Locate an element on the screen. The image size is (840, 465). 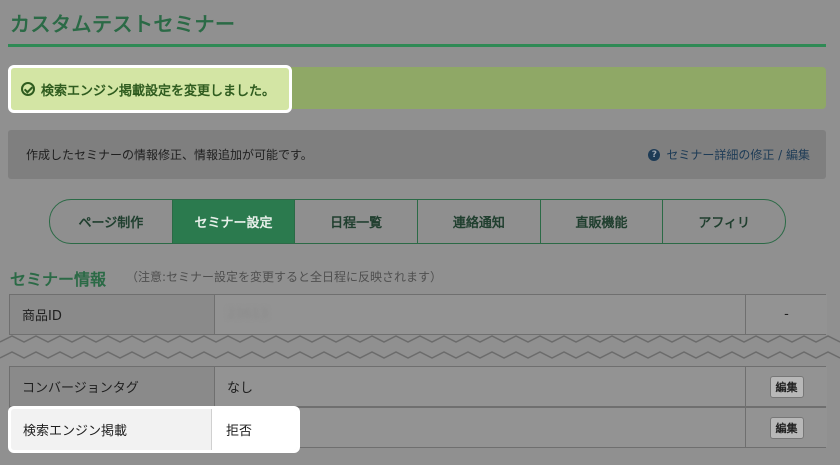
row-value: 23613 is located at coordinates (480, 314).